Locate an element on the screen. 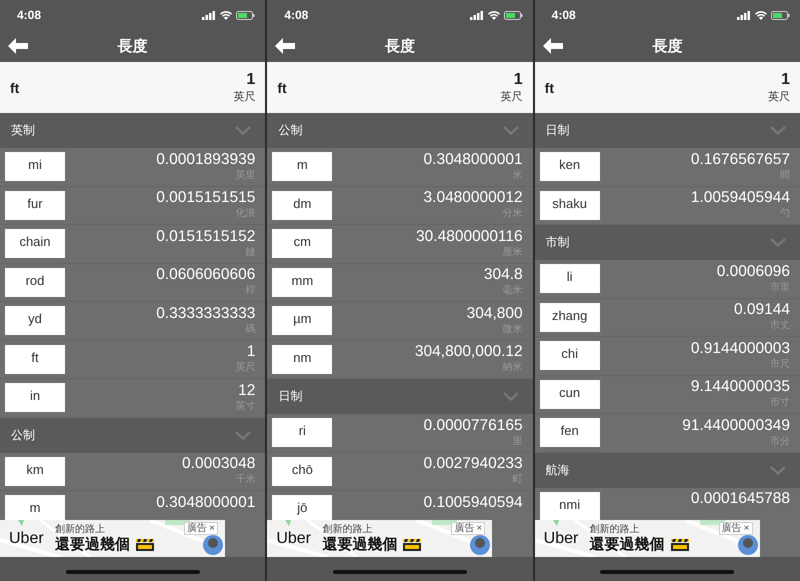 The width and height of the screenshot is (800, 581). unit-label: rod is located at coordinates (35, 282).